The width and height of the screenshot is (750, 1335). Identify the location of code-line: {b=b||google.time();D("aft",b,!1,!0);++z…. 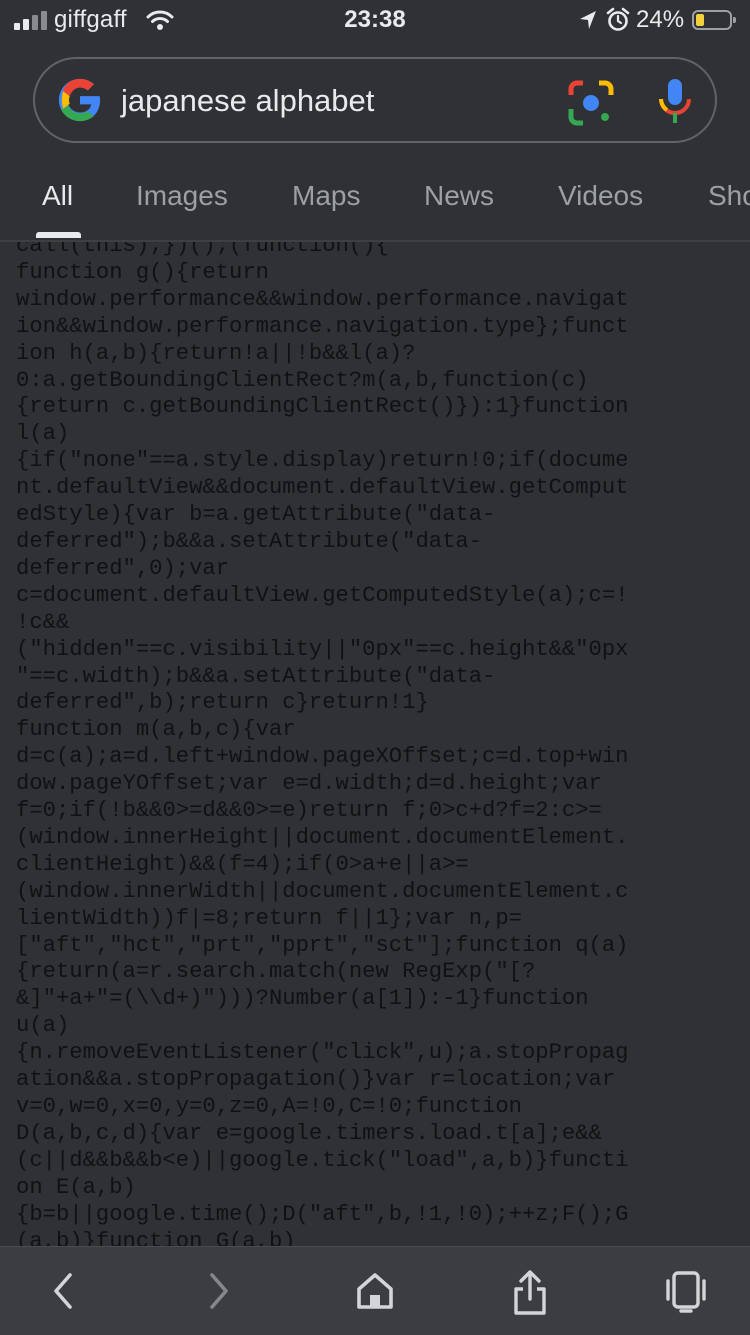
(322, 1214).